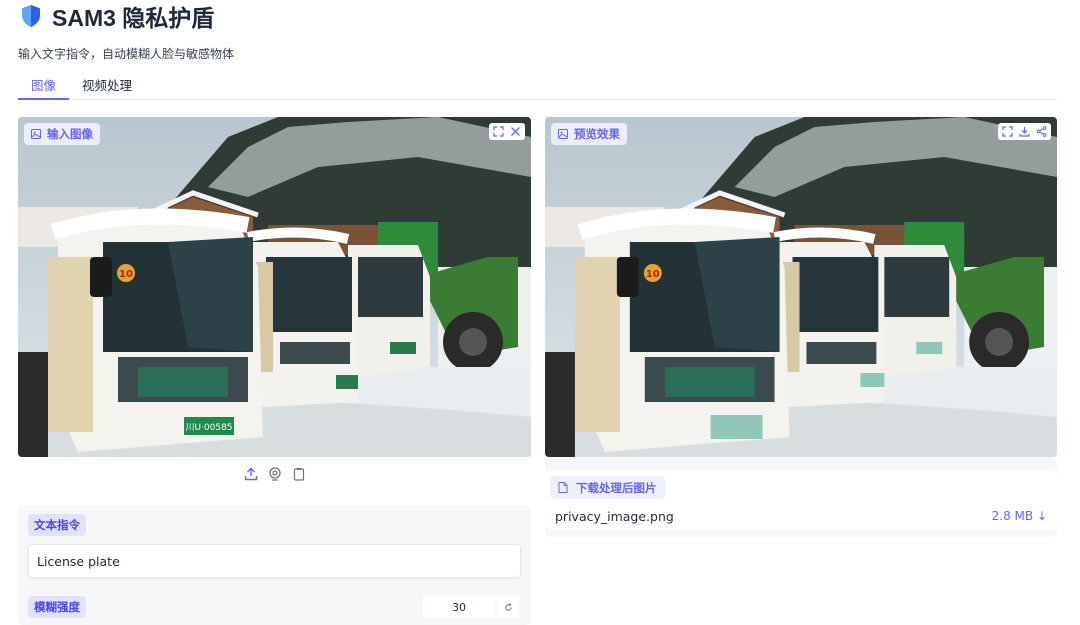  I want to click on app-header: SAM3 隐私护盾, so click(117, 16).